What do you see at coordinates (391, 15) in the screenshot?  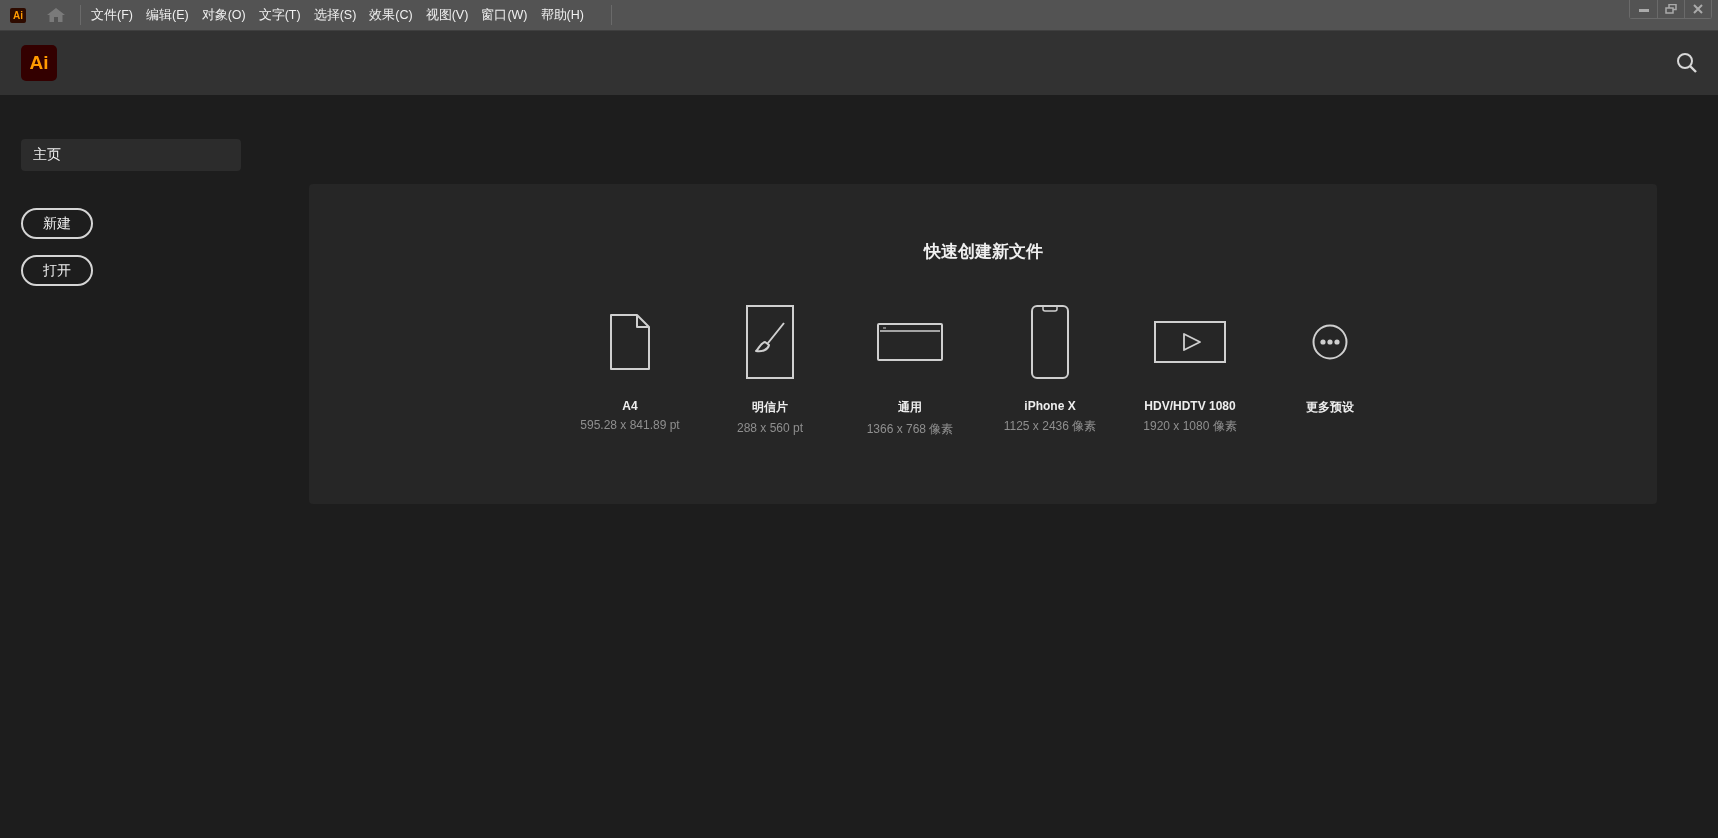 I see `menu-item: 效果(C)` at bounding box center [391, 15].